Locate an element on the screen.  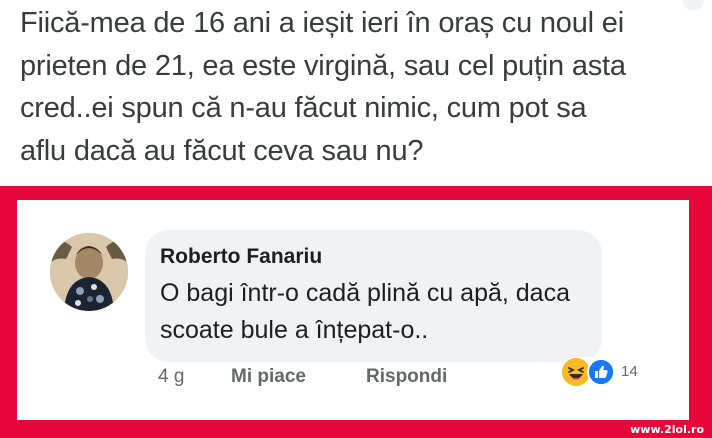
reply-button: Rispondi is located at coordinates (406, 377).